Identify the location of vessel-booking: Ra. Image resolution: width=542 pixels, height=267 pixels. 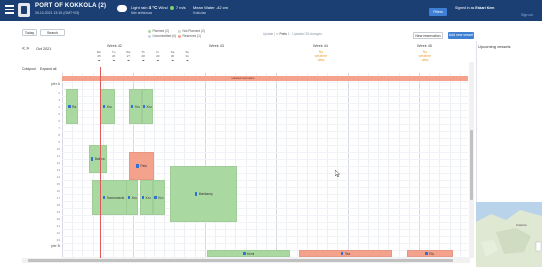
(72, 106).